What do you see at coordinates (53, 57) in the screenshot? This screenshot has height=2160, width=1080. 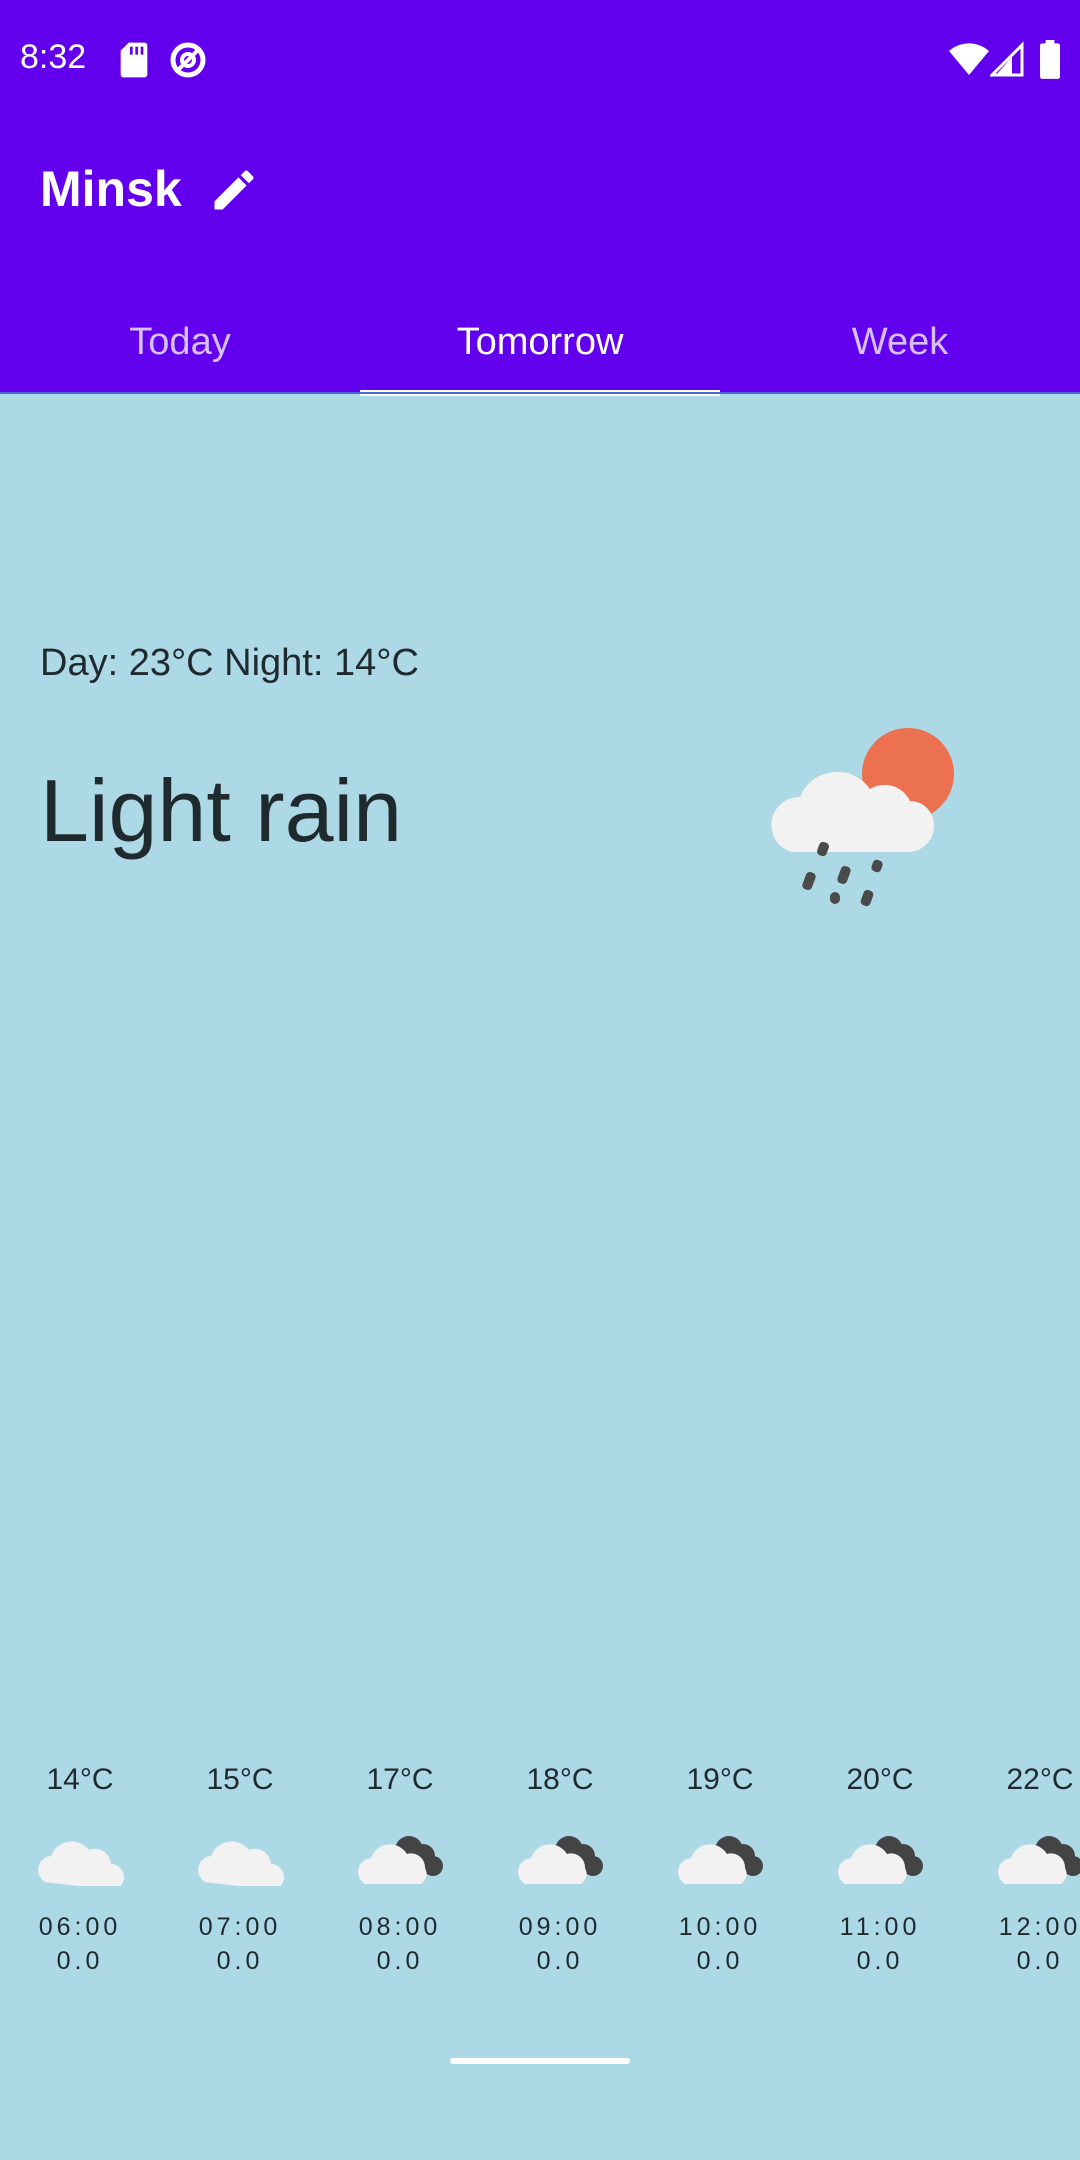 I see `status-time: 8:32` at bounding box center [53, 57].